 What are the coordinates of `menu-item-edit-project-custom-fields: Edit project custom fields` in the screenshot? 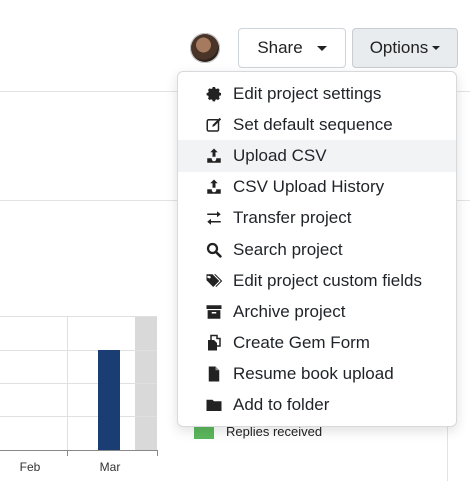 It's located at (317, 280).